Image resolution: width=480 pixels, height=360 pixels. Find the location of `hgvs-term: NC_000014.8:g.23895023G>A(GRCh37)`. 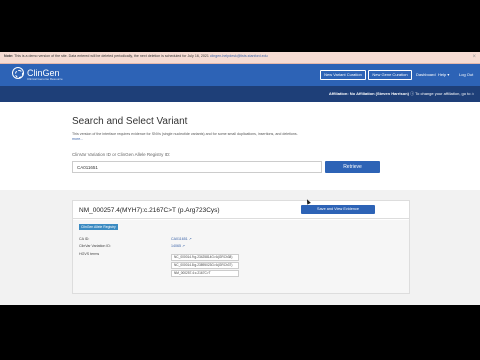

hgvs-term: NC_000014.8:g.23895023G>A(GRCh37) is located at coordinates (205, 265).